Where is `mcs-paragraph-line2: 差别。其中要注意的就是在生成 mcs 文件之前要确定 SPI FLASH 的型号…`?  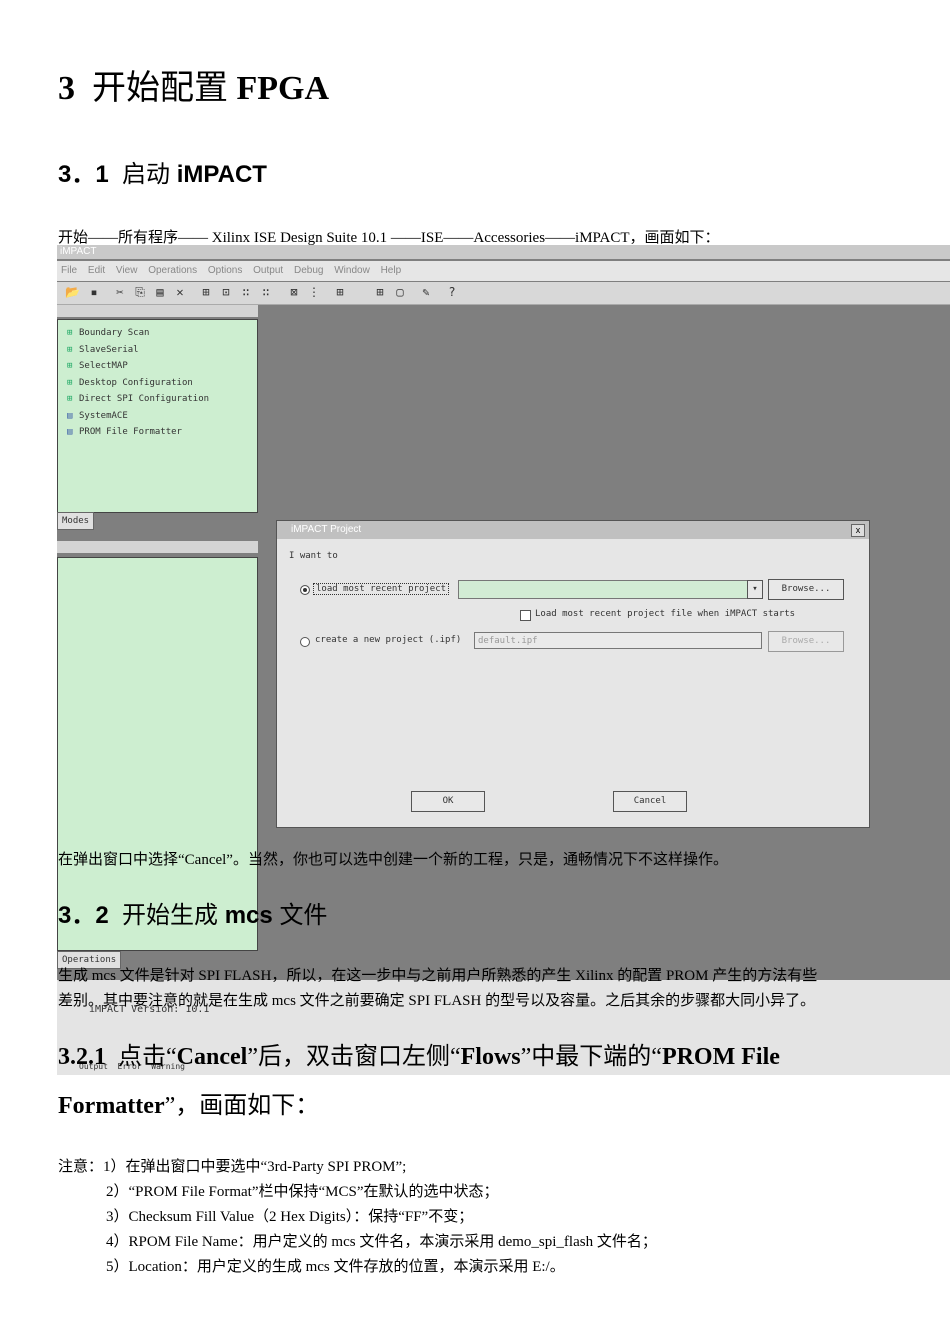 mcs-paragraph-line2: 差别。其中要注意的就是在生成 mcs 文件之前要确定 SPI FLASH 的型号… is located at coordinates (437, 1001).